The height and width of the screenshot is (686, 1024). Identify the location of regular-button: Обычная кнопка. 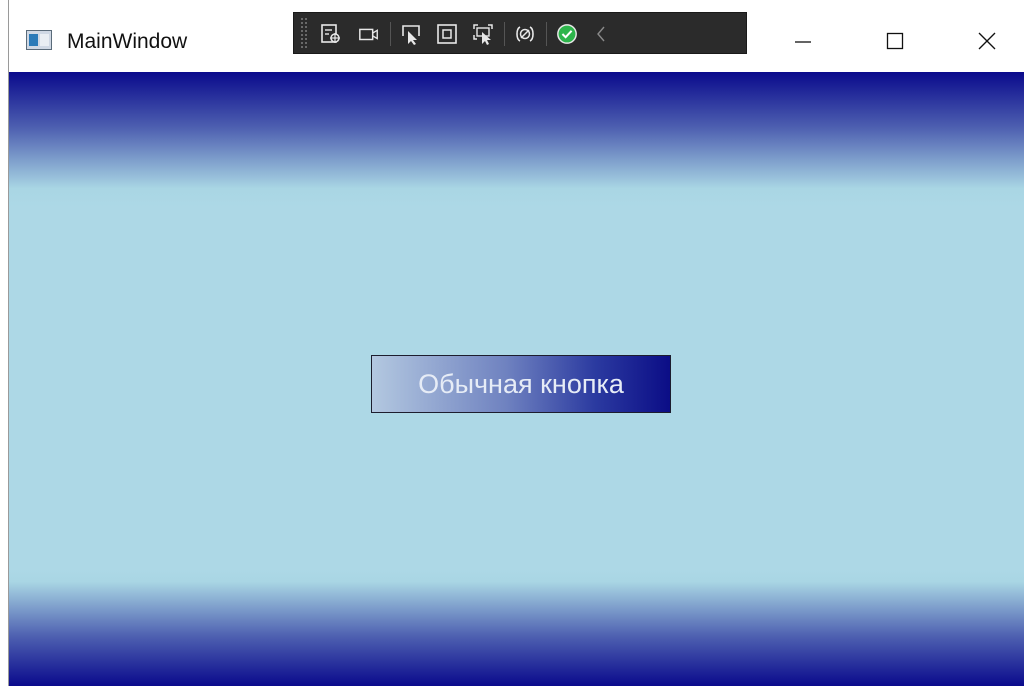
(521, 384).